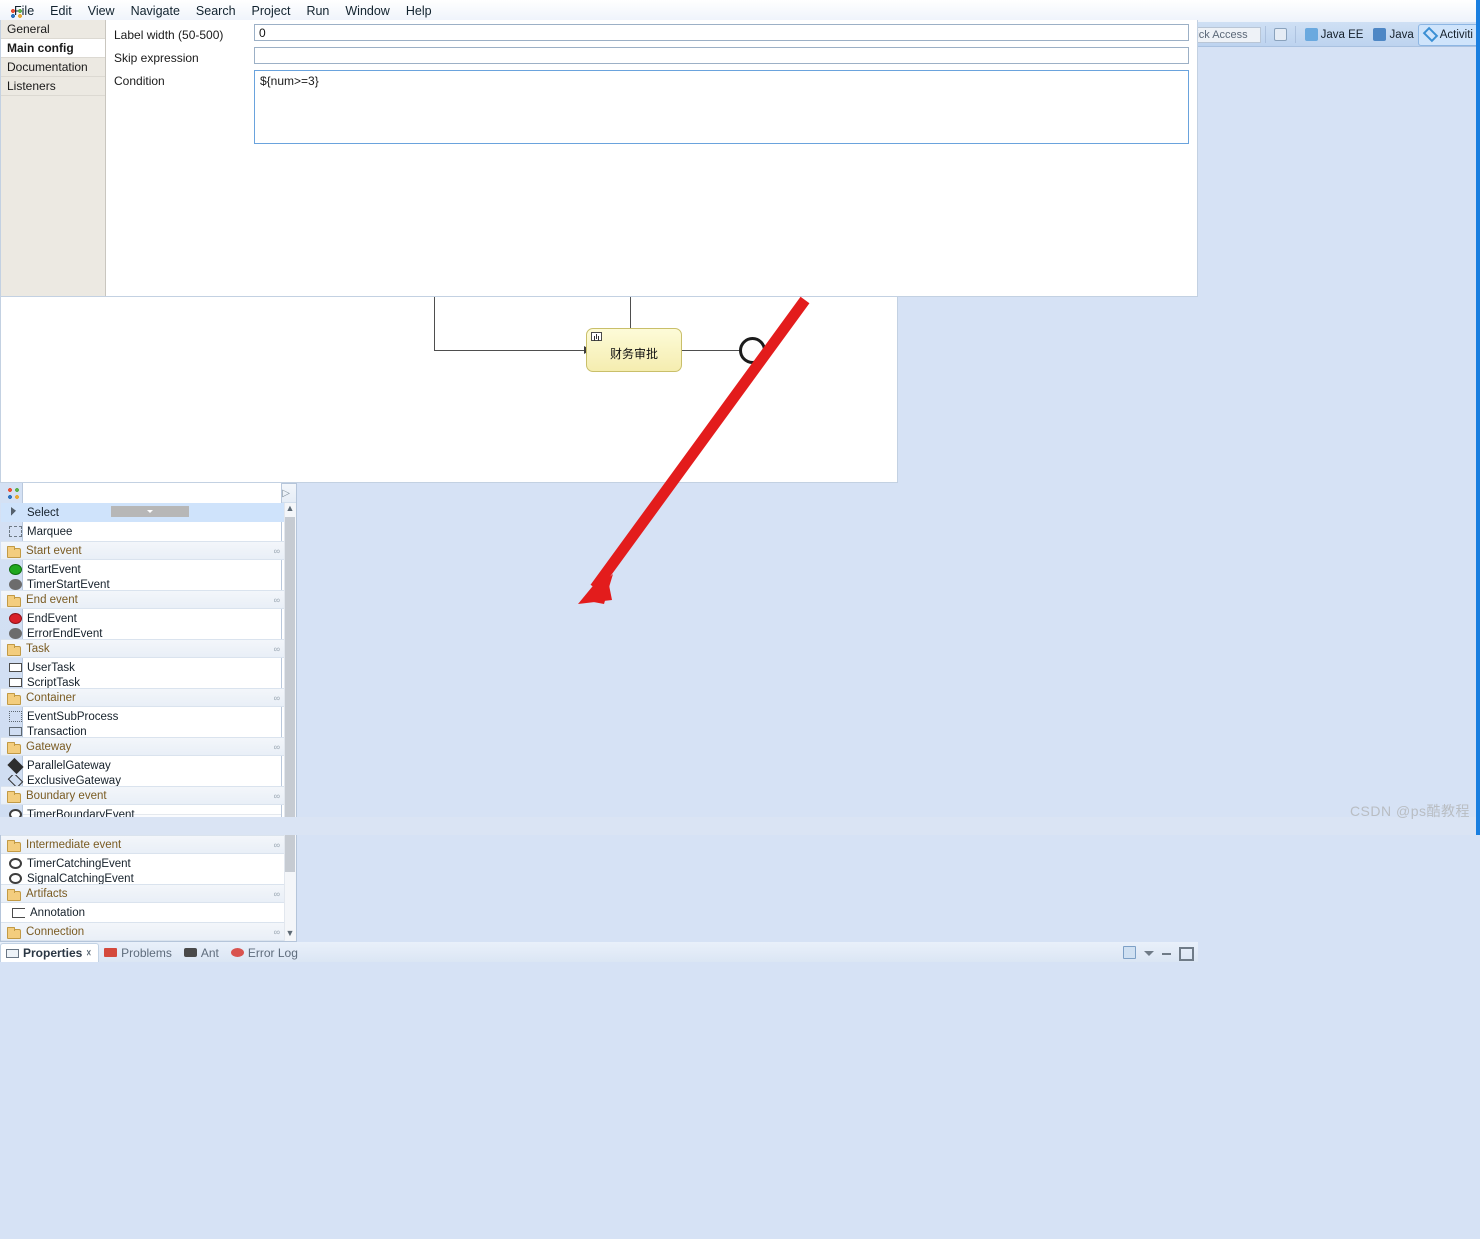 This screenshot has height=1239, width=1480. What do you see at coordinates (80, 878) in the screenshot?
I see `palette-item-label: SignalCatchingEvent` at bounding box center [80, 878].